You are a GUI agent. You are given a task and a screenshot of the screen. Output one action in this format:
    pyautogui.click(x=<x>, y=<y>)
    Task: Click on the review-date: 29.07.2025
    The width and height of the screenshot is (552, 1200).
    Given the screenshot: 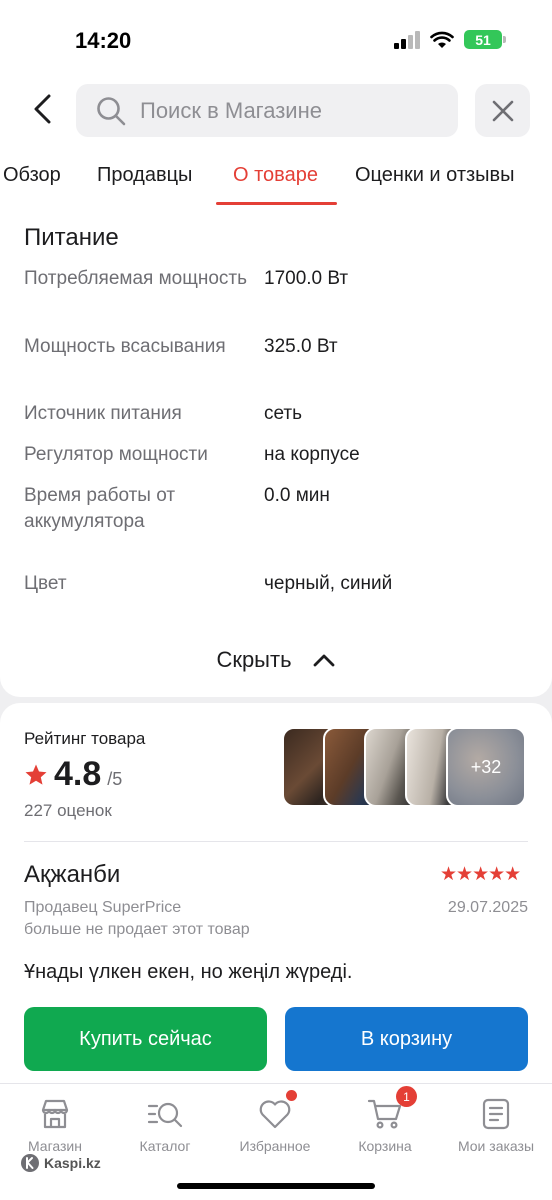 What is the action you would take?
    pyautogui.click(x=487, y=907)
    